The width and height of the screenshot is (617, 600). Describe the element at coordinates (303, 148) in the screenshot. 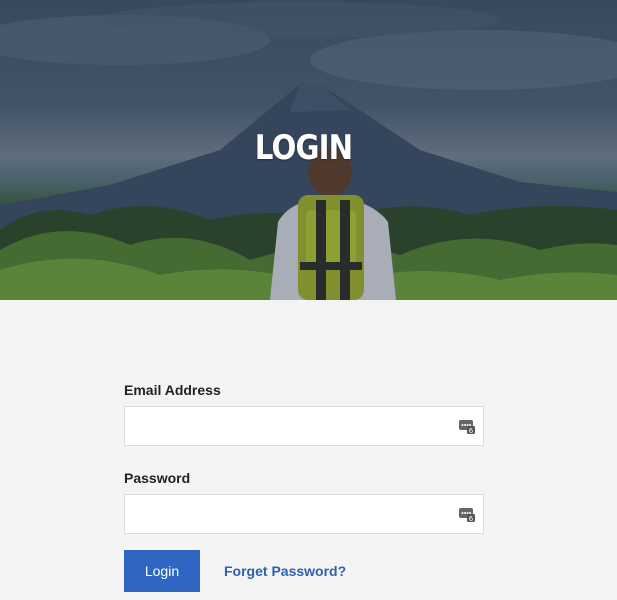

I see `page-title: LOGIN` at that location.